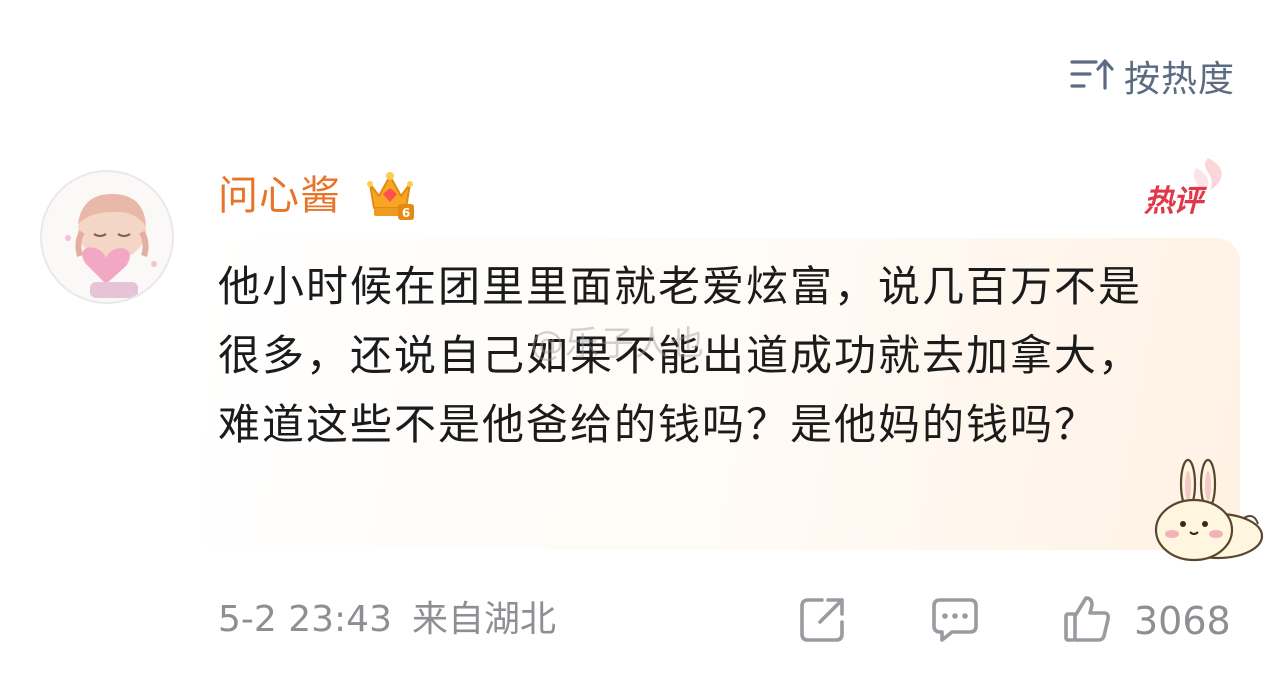 The image size is (1279, 675). I want to click on comment-button, so click(955, 621).